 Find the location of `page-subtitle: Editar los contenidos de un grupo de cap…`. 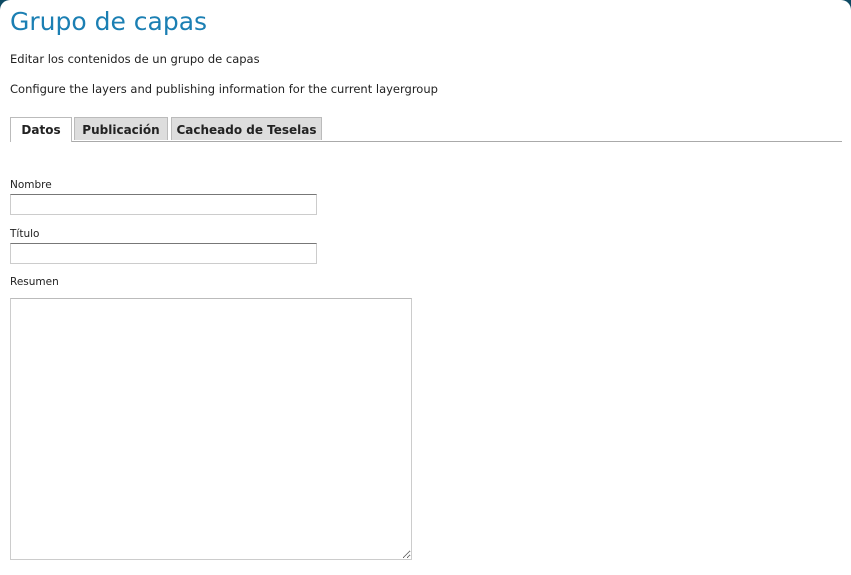

page-subtitle: Editar los contenidos de un grupo de cap… is located at coordinates (135, 59).